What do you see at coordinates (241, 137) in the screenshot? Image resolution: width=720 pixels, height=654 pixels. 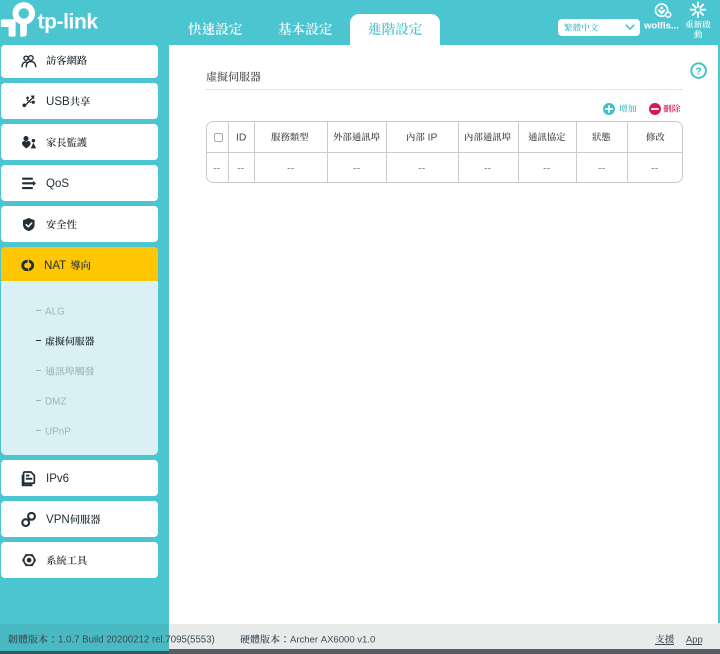 I see `svg-text: ID` at bounding box center [241, 137].